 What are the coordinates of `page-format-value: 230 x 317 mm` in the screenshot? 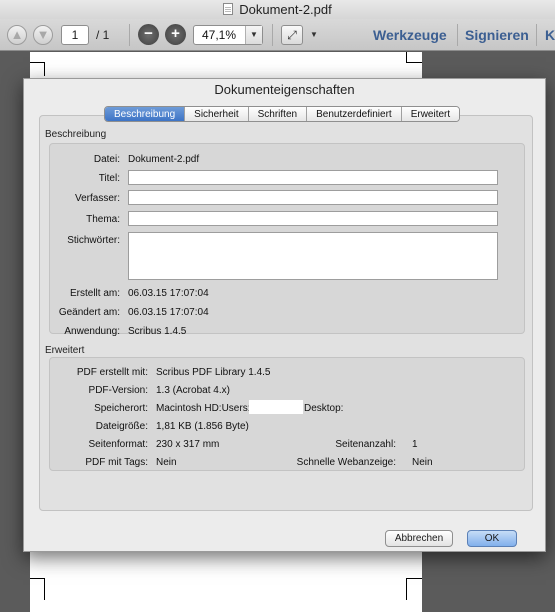 It's located at (188, 444).